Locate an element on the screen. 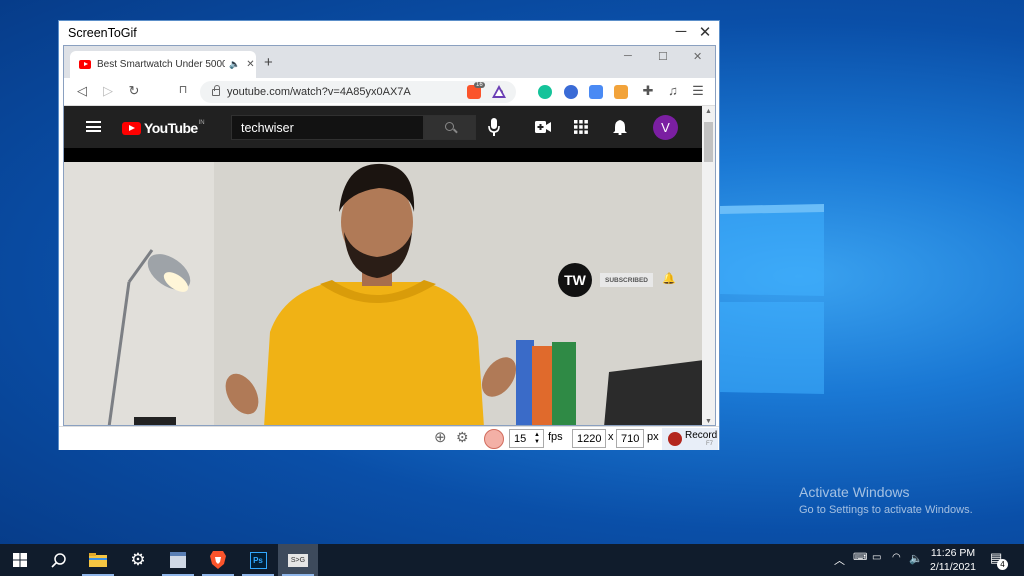 This screenshot has width=1024, height=576. settings-taskbar-button: ⚙ is located at coordinates (138, 560).